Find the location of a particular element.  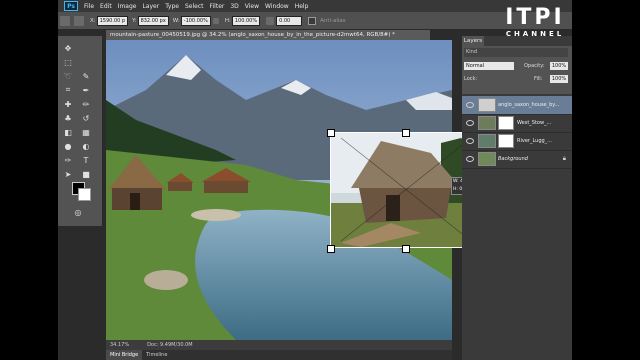

antialias-checkbox is located at coordinates (312, 20).